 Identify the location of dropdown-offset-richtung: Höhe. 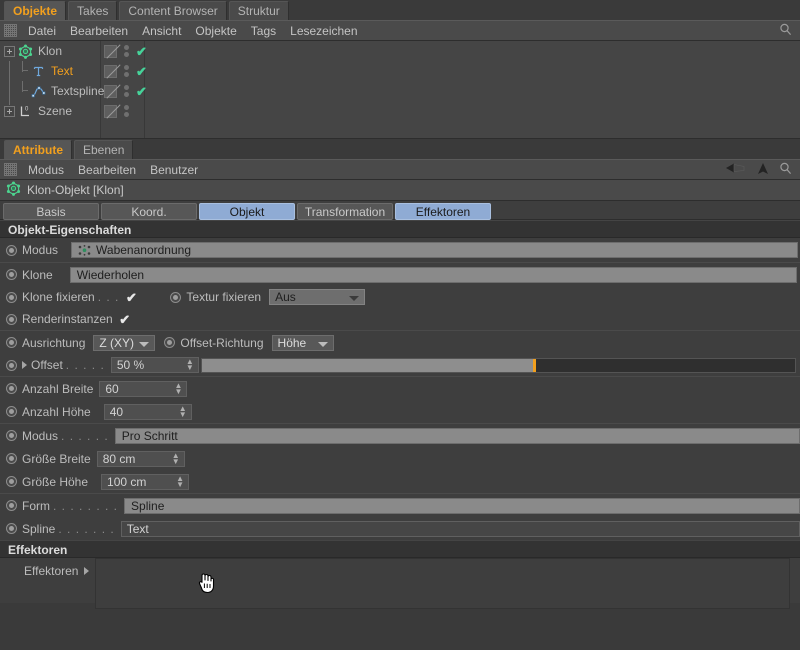
(302, 342).